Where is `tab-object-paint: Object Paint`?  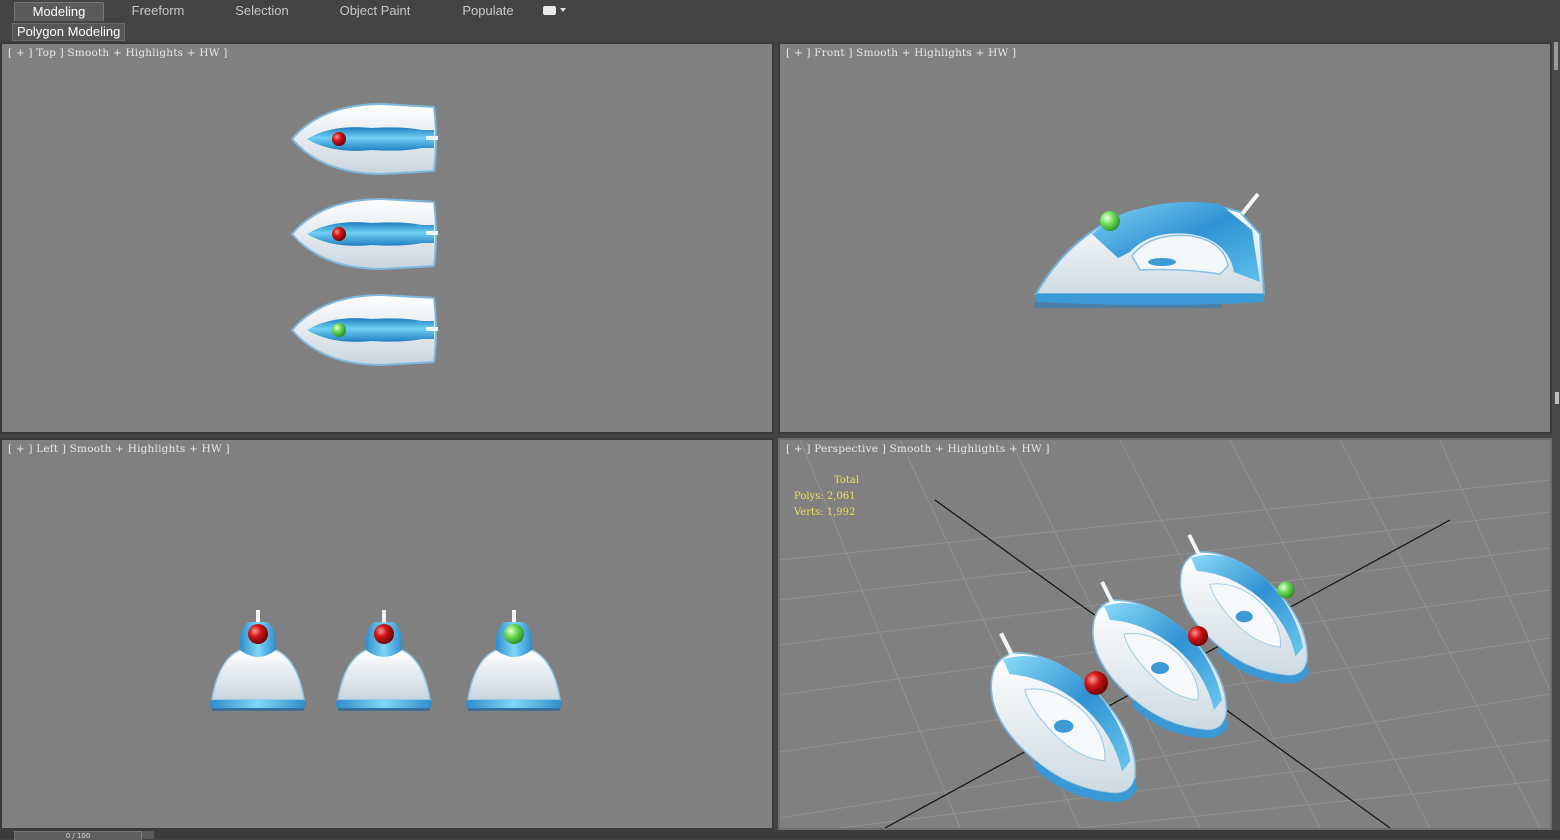
tab-object-paint: Object Paint is located at coordinates (375, 11).